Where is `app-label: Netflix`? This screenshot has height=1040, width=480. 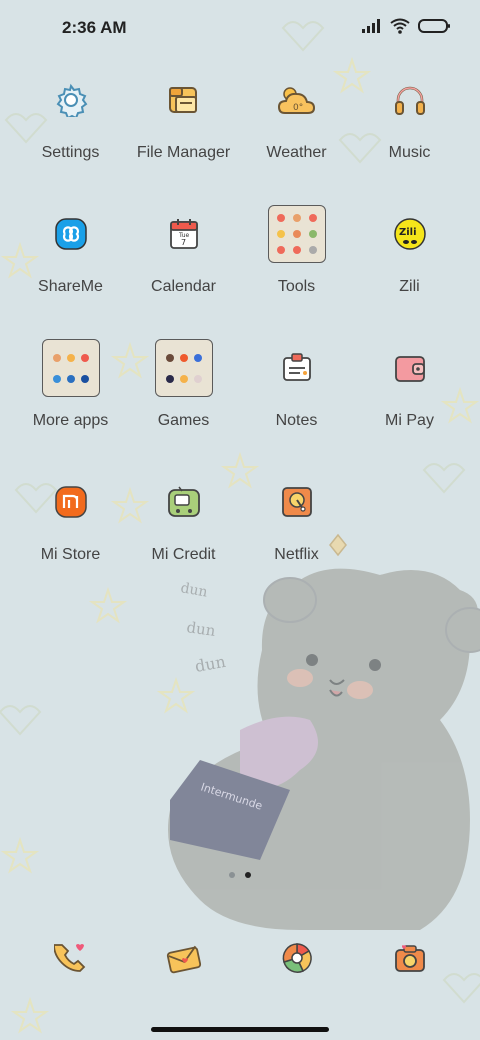 app-label: Netflix is located at coordinates (296, 554).